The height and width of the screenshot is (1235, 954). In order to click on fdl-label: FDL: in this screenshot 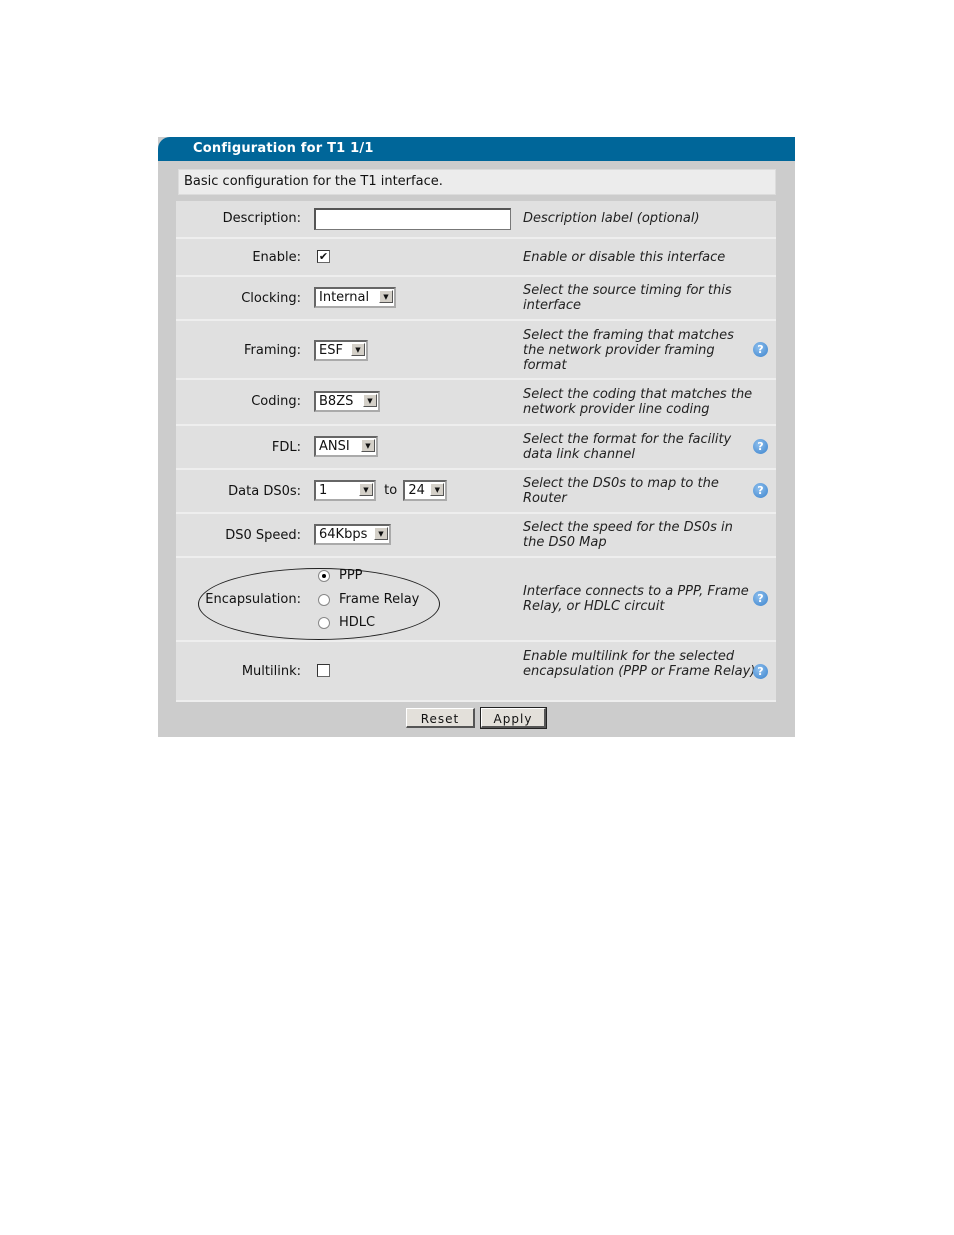, I will do `click(286, 447)`.